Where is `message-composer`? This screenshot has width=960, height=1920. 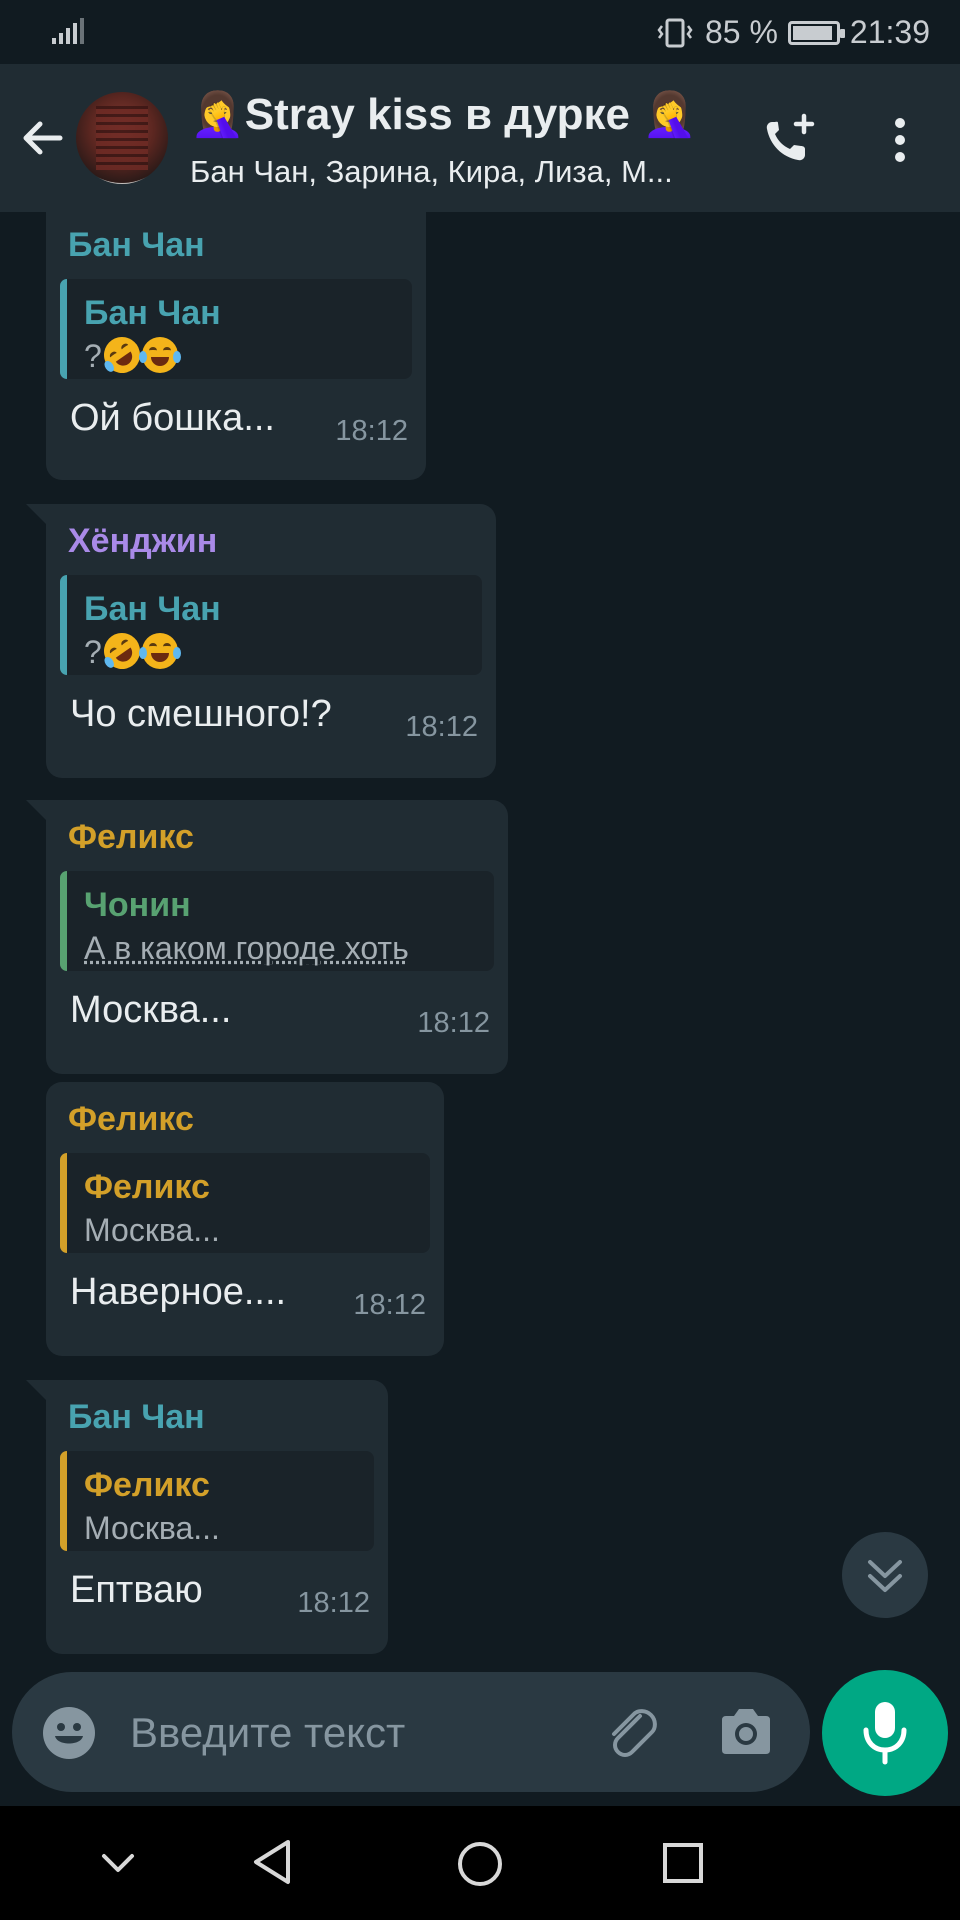 message-composer is located at coordinates (411, 1732).